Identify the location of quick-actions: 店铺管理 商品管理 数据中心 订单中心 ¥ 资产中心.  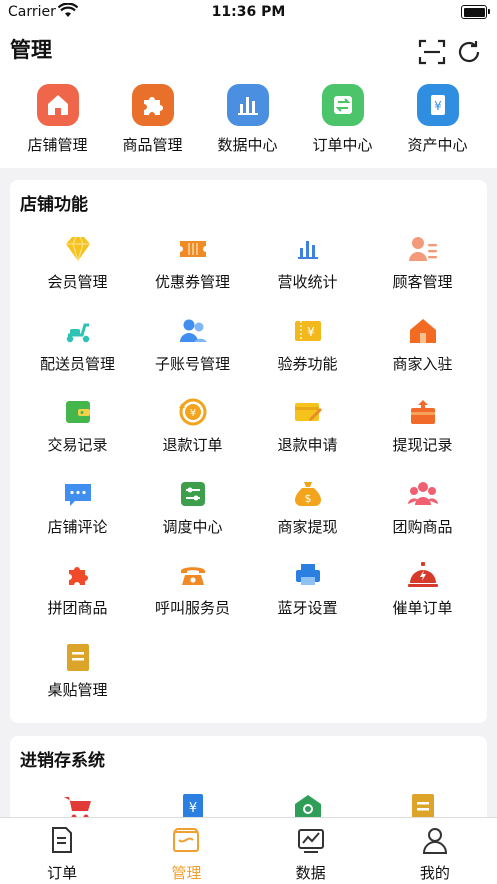
(248, 119).